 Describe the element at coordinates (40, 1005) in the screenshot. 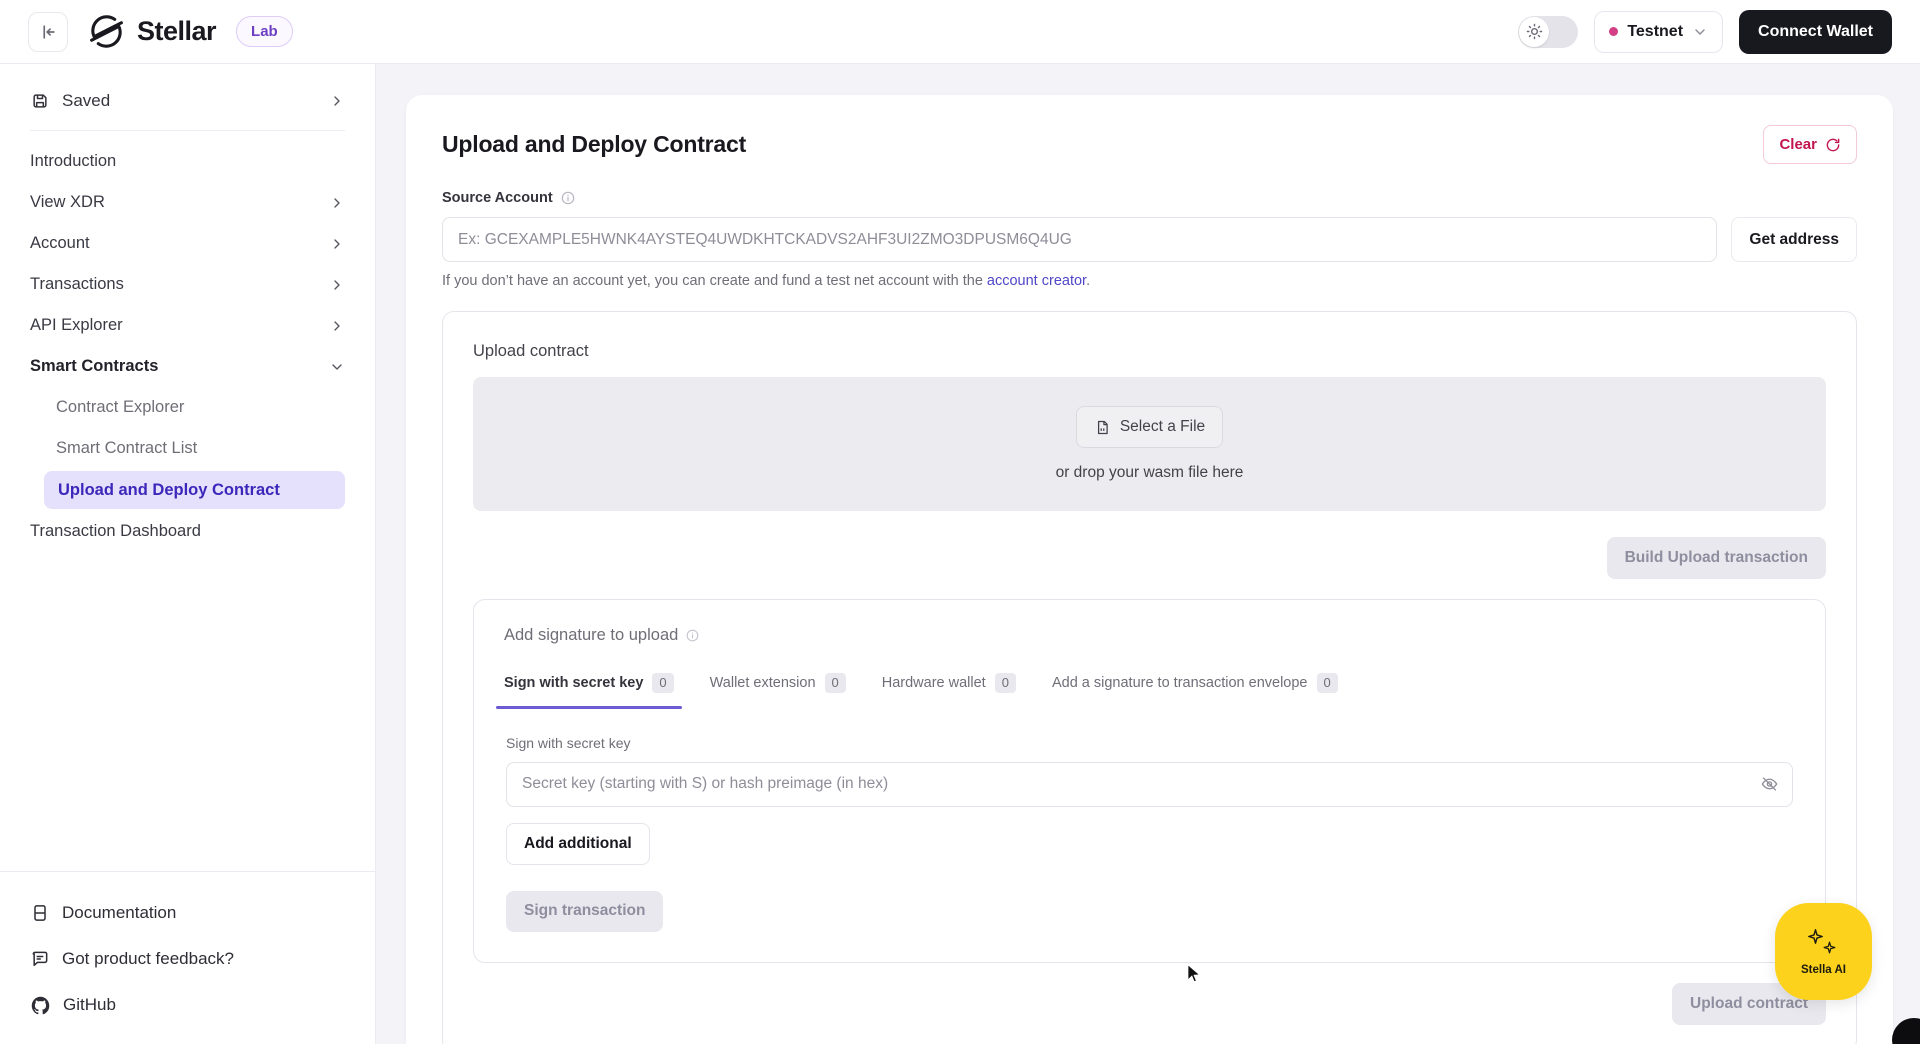

I see `github-icon` at that location.